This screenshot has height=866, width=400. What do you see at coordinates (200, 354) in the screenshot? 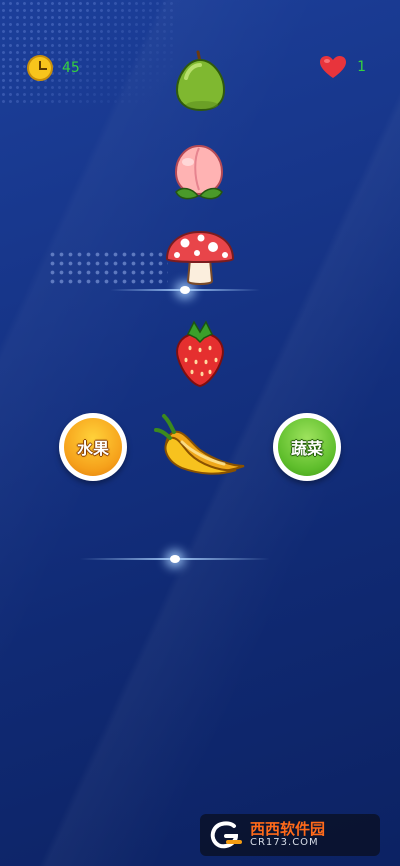
I see `strawberry-icon` at bounding box center [200, 354].